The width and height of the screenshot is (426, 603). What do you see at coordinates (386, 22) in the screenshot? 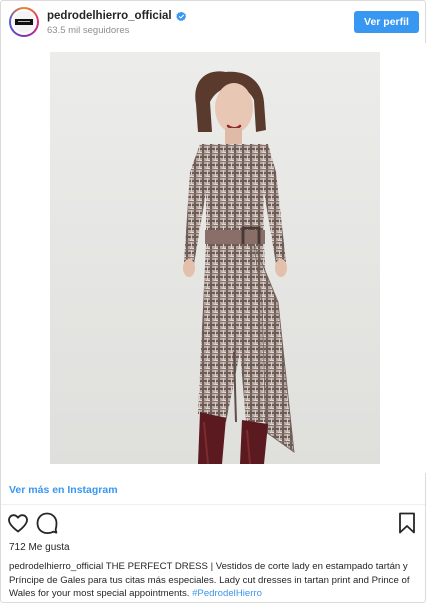
I see `view-profile-button: Ver perfil` at bounding box center [386, 22].